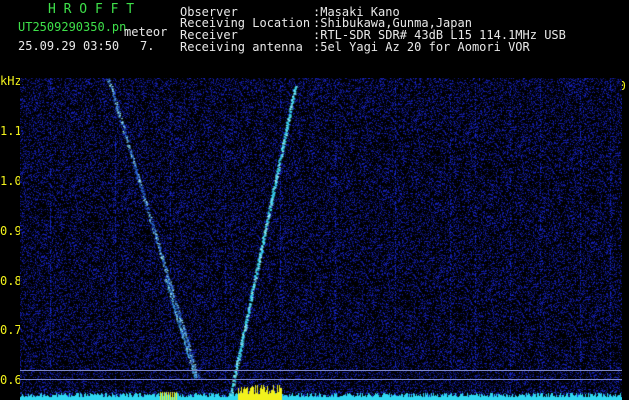 Image resolution: width=629 pixels, height=400 pixels. I want to click on freq-tick: 0.9, so click(11, 231).